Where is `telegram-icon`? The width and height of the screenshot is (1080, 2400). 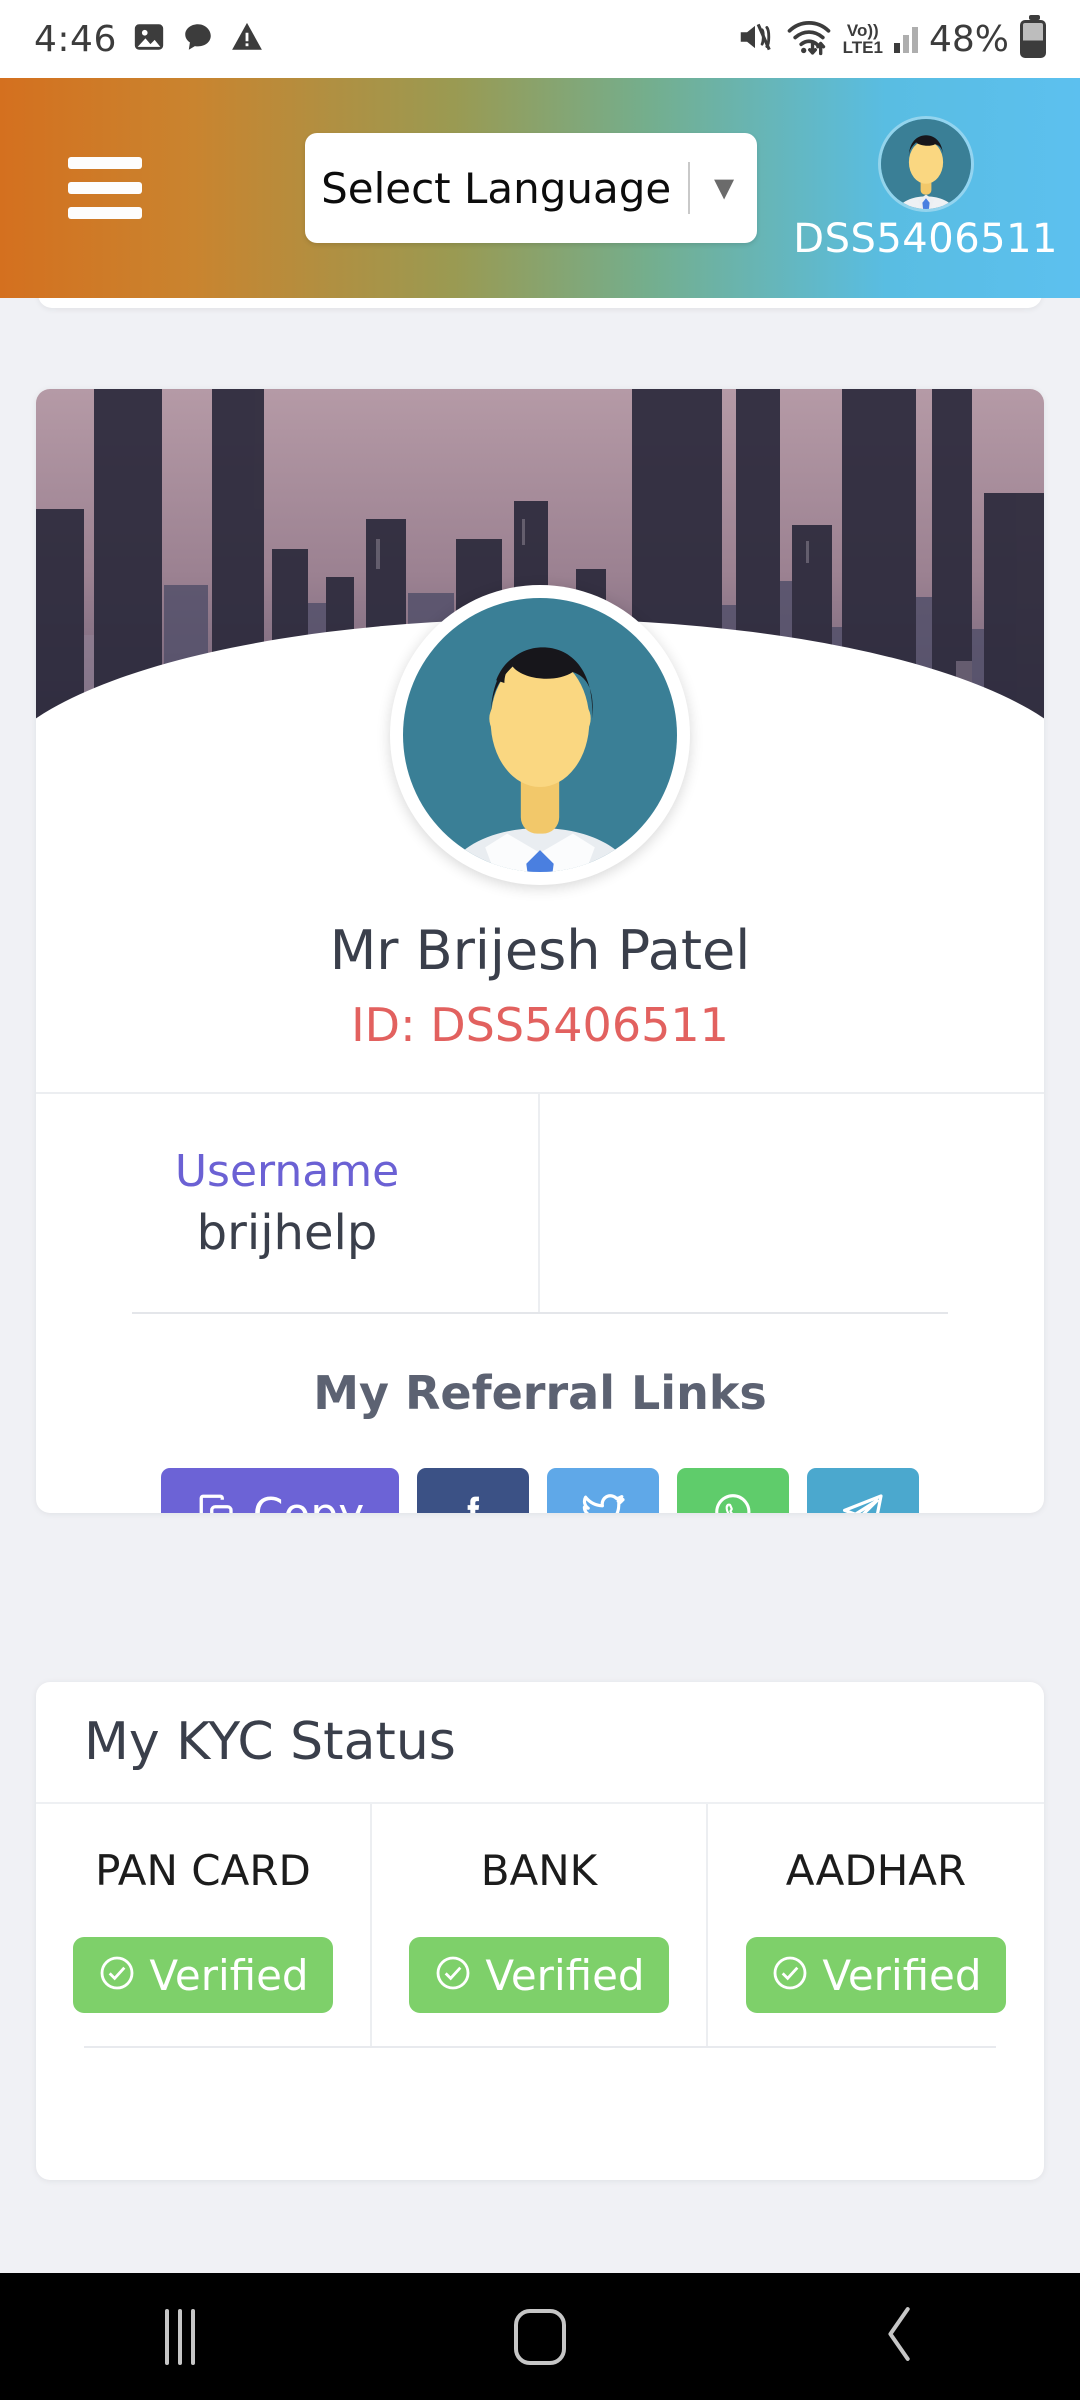 telegram-icon is located at coordinates (863, 1500).